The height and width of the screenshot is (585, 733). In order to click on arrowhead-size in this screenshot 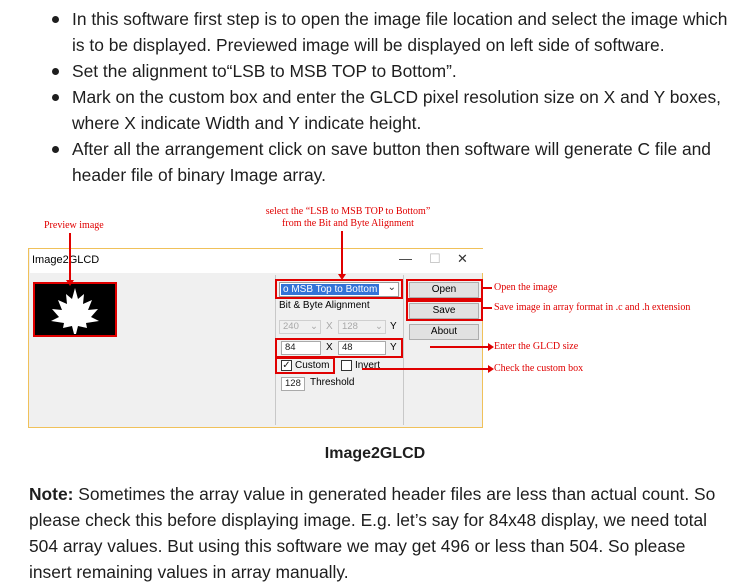, I will do `click(491, 347)`.